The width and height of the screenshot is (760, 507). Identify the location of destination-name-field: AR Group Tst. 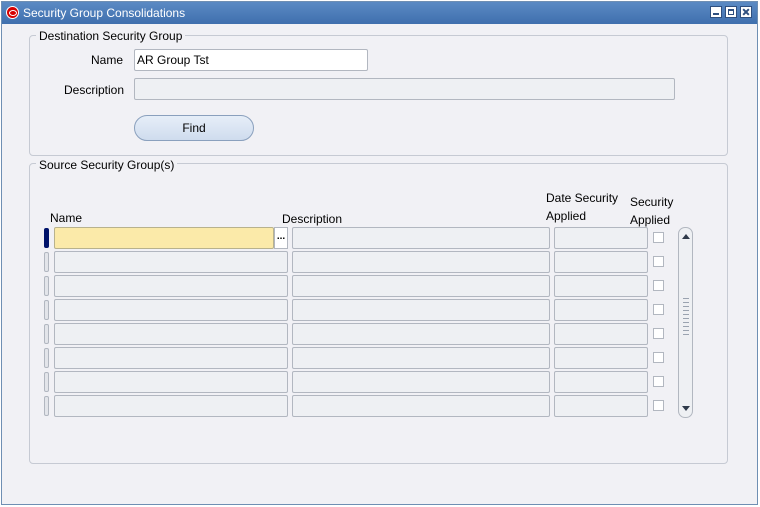
(251, 60).